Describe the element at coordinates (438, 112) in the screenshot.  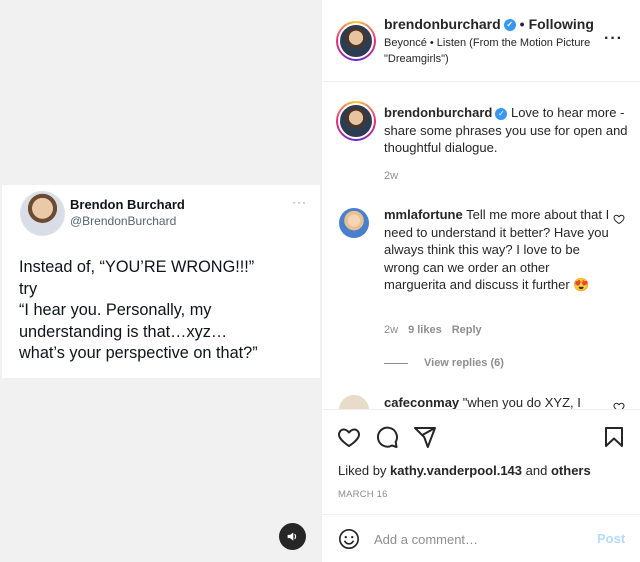
I see `caption-username: brendonburchard` at that location.